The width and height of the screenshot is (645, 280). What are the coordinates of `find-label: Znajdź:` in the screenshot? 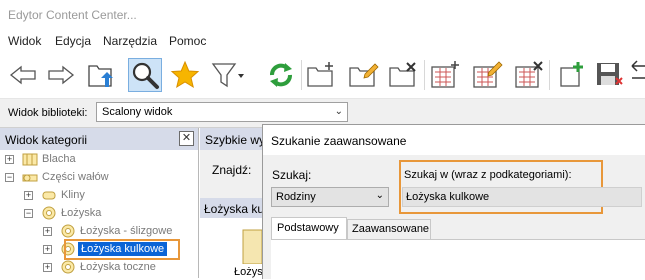 It's located at (232, 170).